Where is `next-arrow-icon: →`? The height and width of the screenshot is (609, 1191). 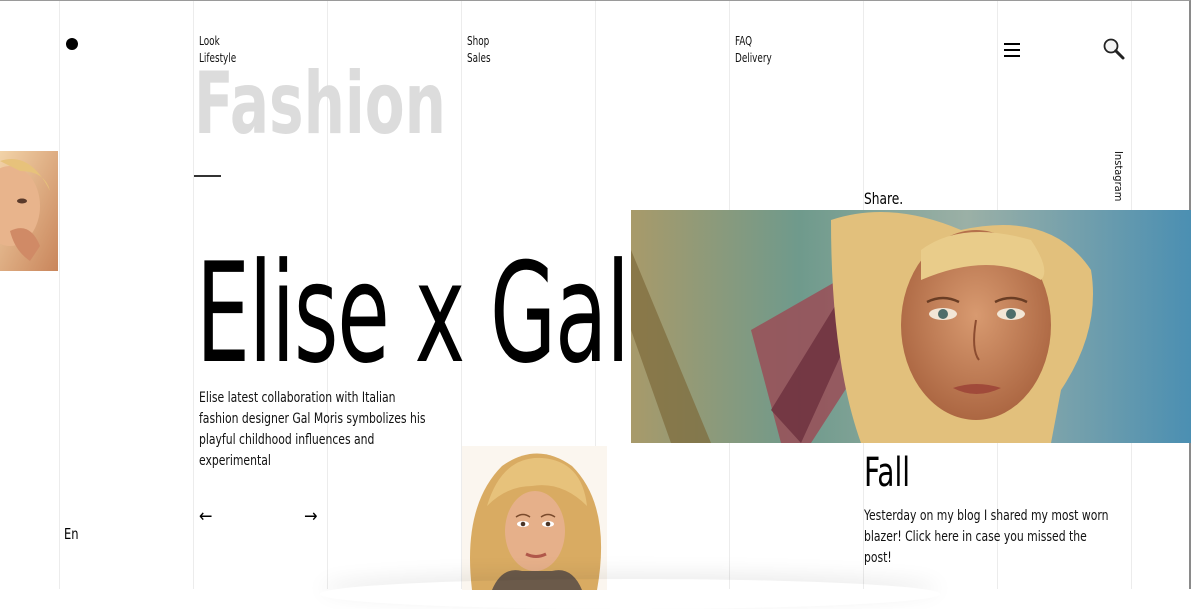
next-arrow-icon: → is located at coordinates (311, 516).